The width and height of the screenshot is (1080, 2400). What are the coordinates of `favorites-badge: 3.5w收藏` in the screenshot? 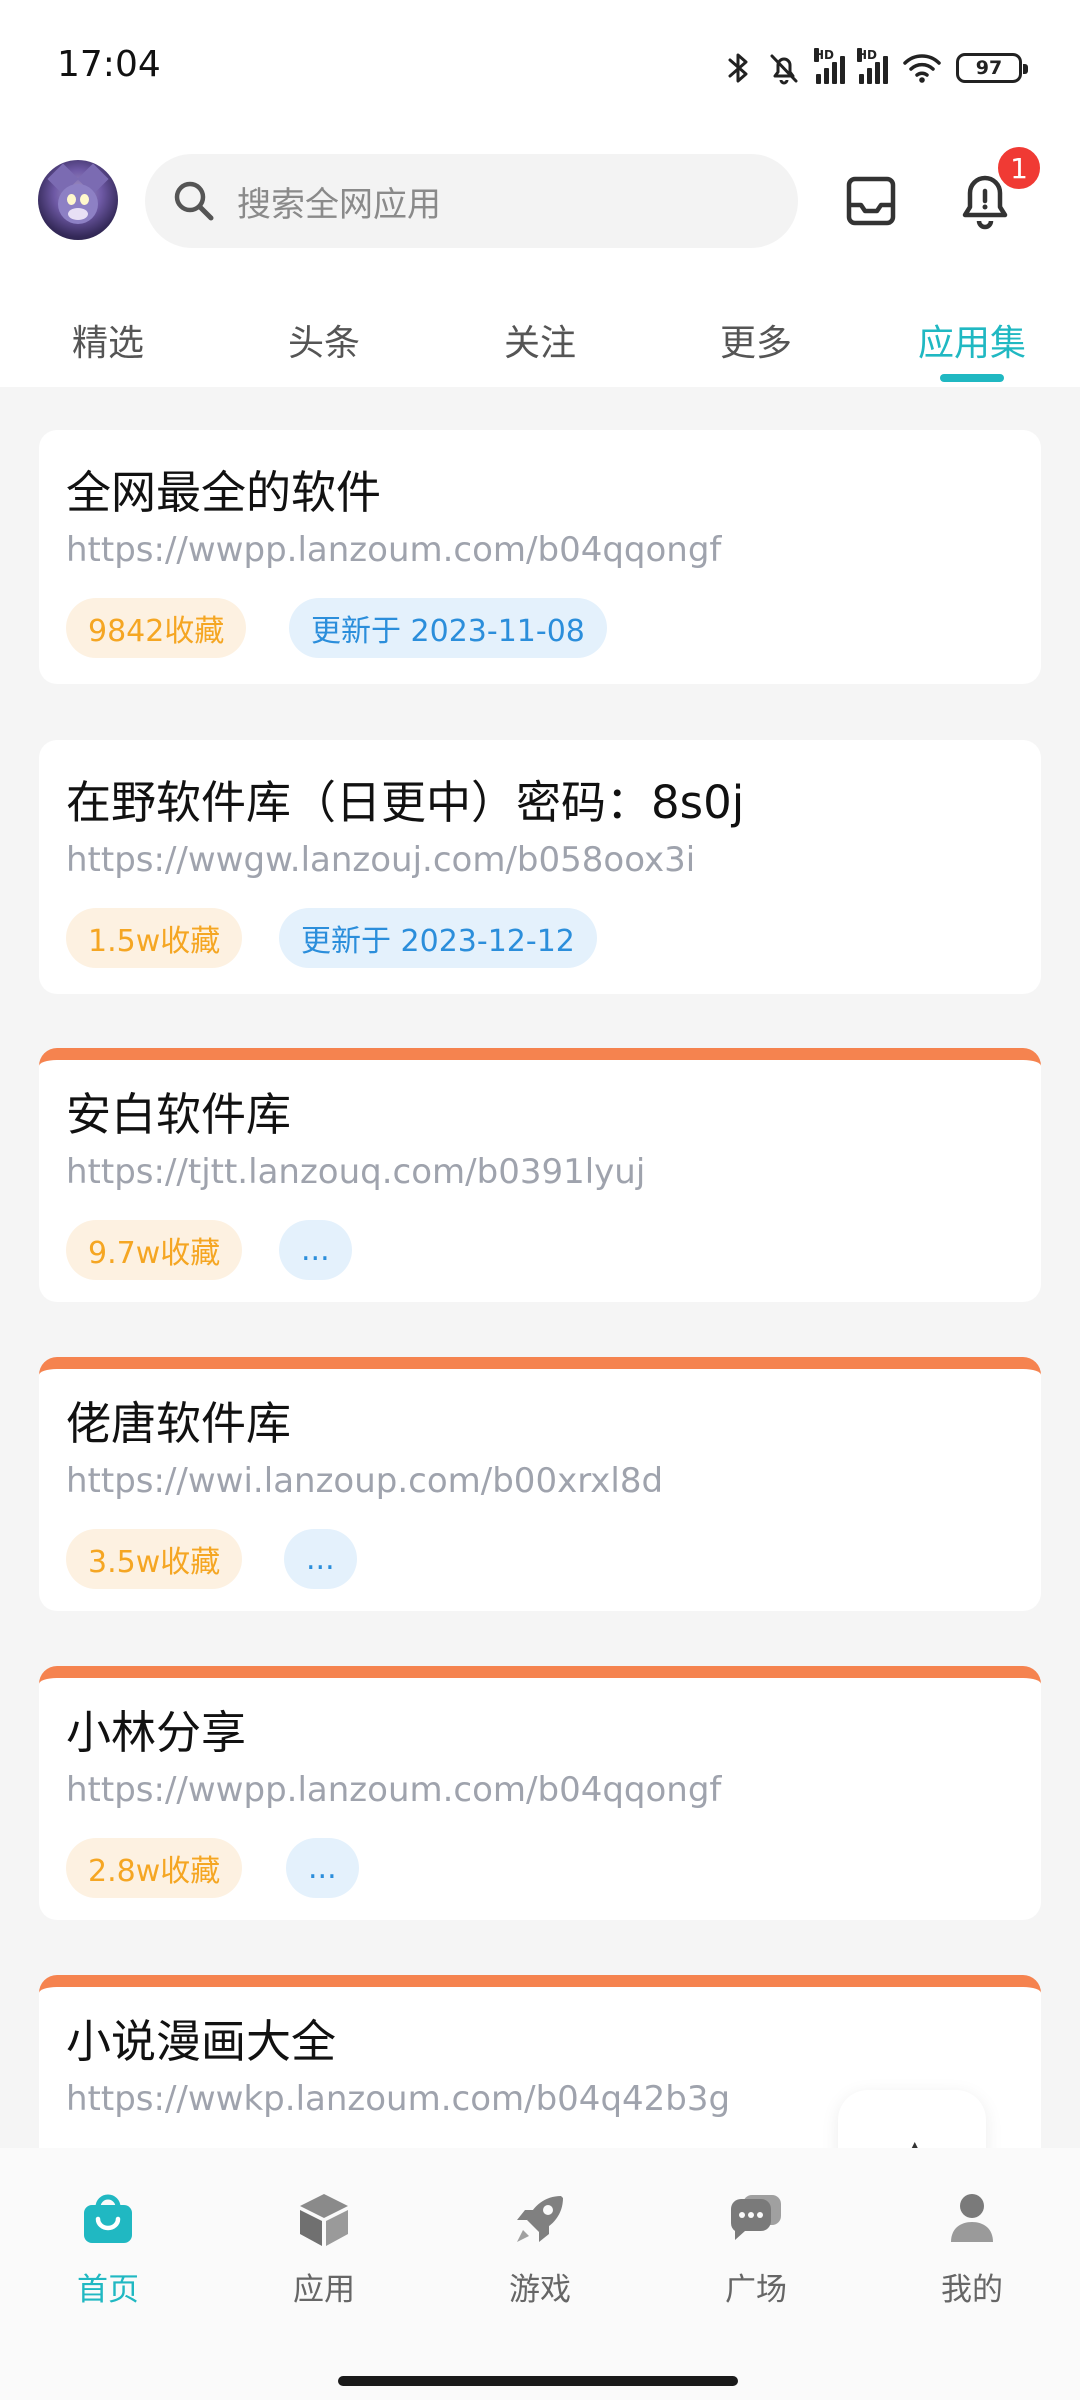 It's located at (154, 1559).